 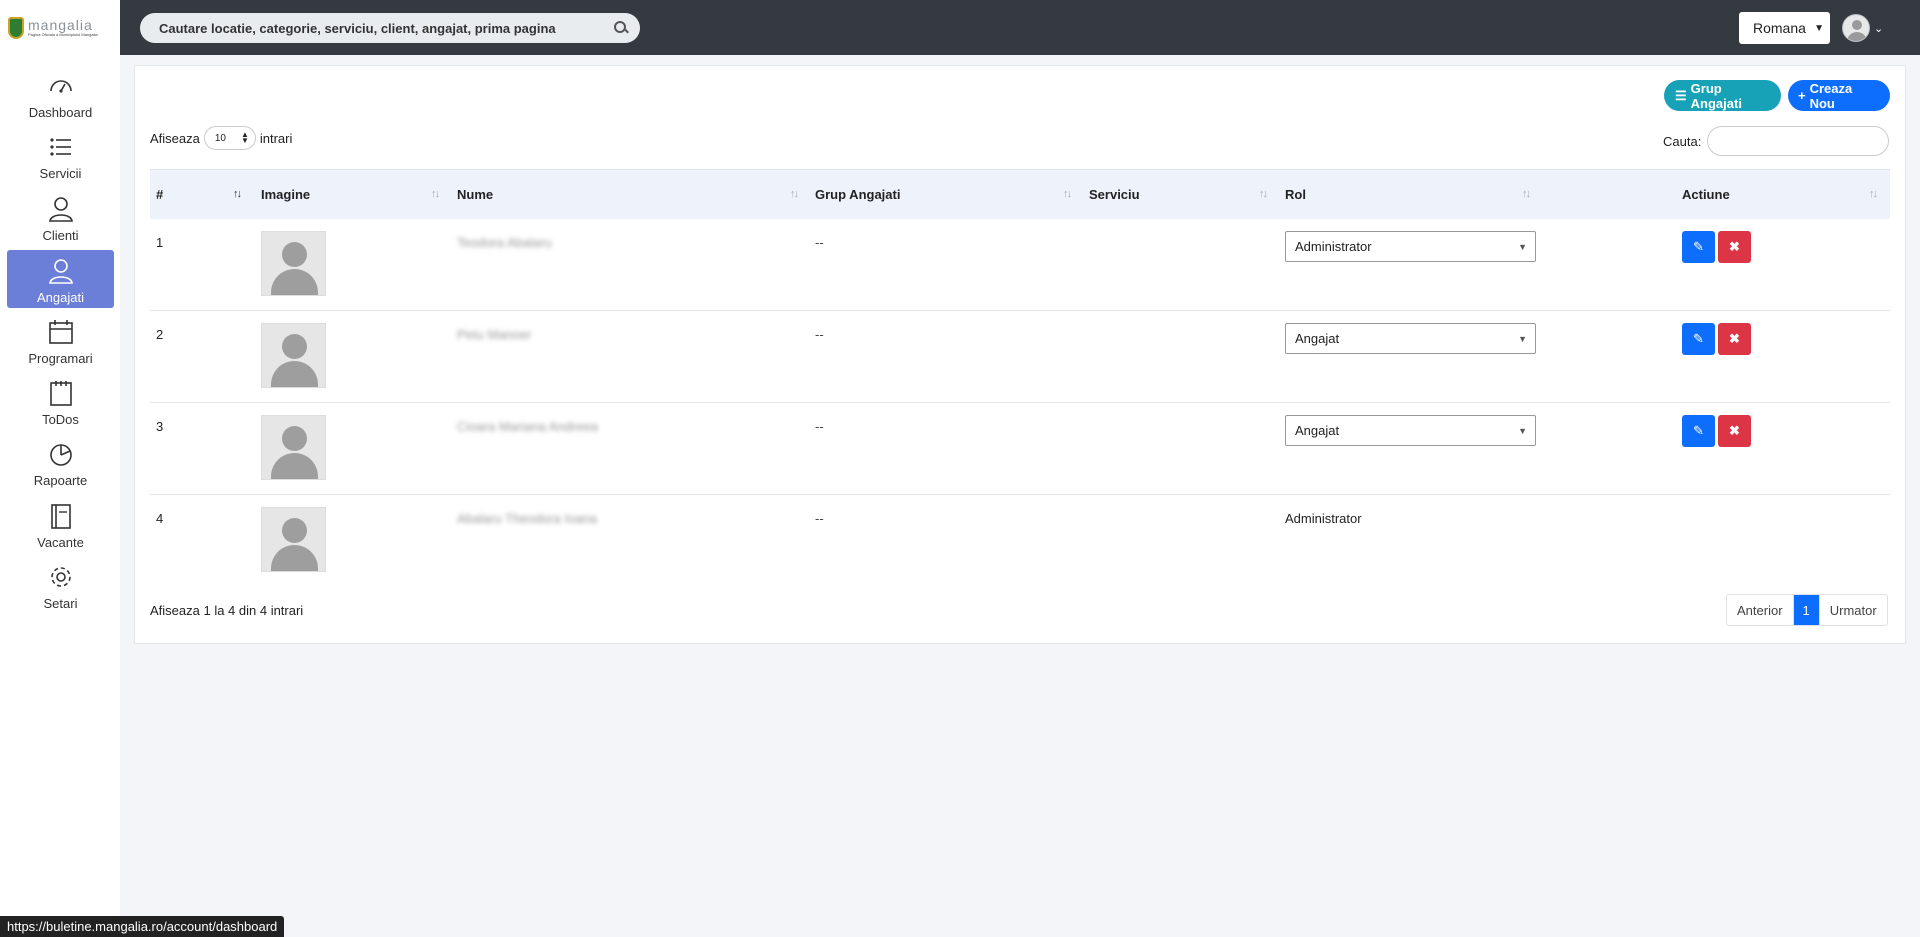 What do you see at coordinates (237, 194) in the screenshot?
I see `sort-asc-icon: ↑↓` at bounding box center [237, 194].